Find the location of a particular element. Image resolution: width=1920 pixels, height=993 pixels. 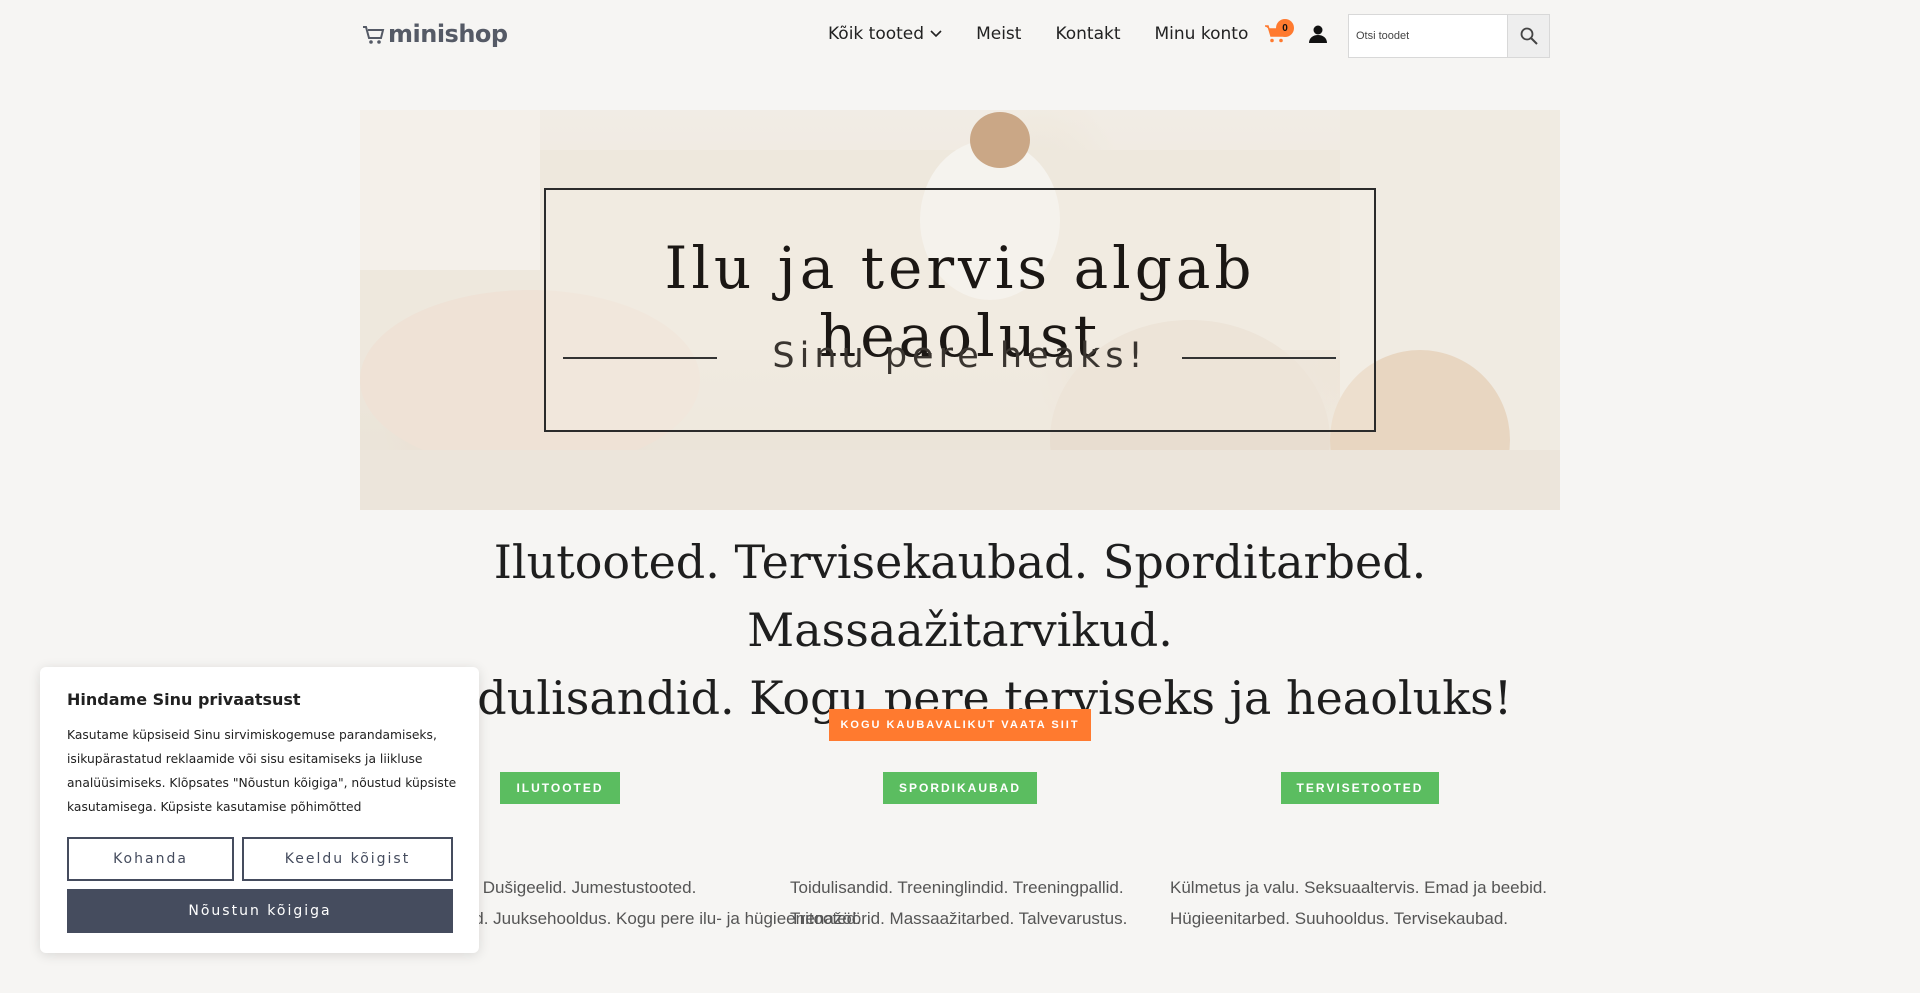

hero-divider-right is located at coordinates (1259, 358).